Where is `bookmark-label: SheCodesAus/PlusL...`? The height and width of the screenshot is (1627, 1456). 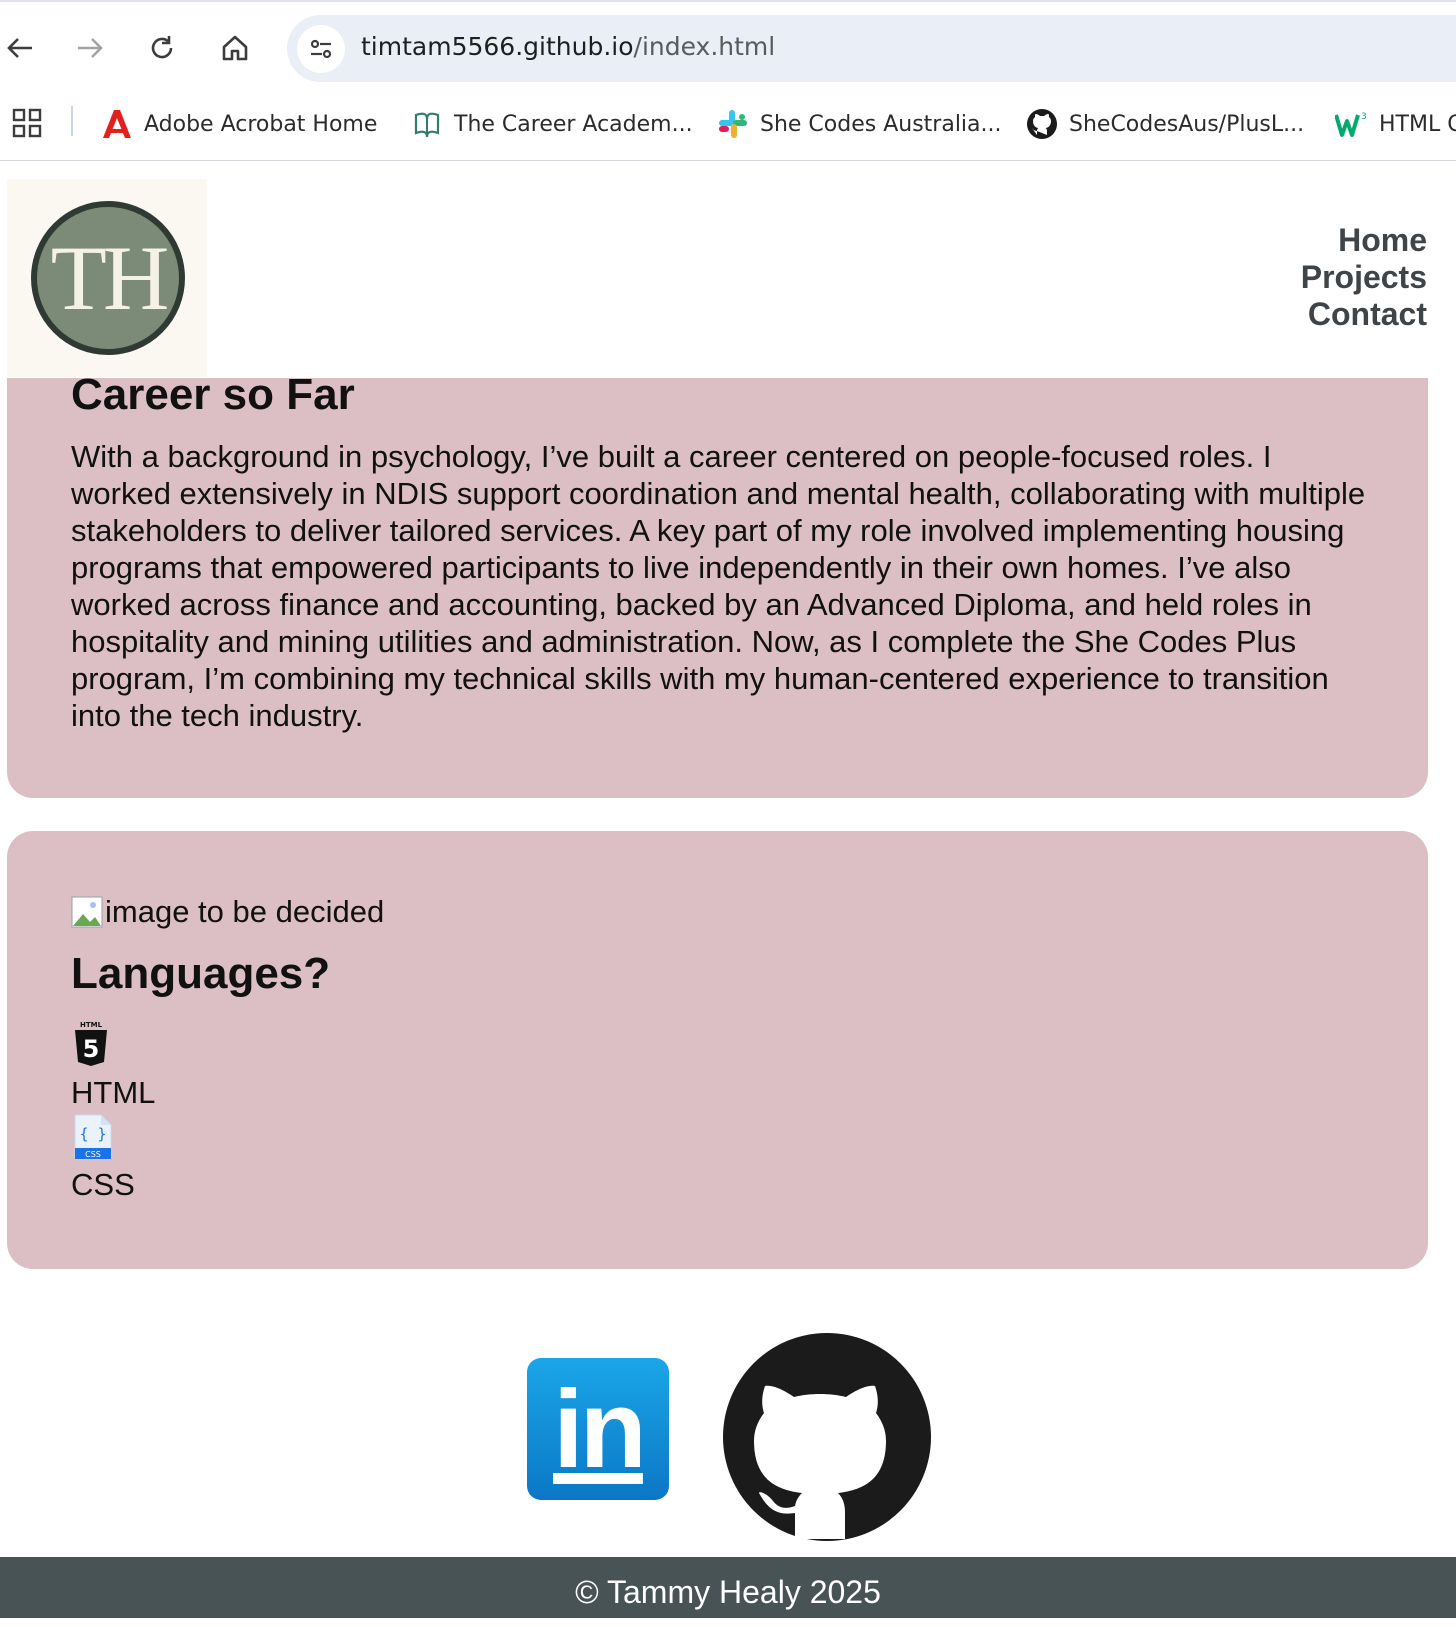 bookmark-label: SheCodesAus/PlusL... is located at coordinates (1187, 124).